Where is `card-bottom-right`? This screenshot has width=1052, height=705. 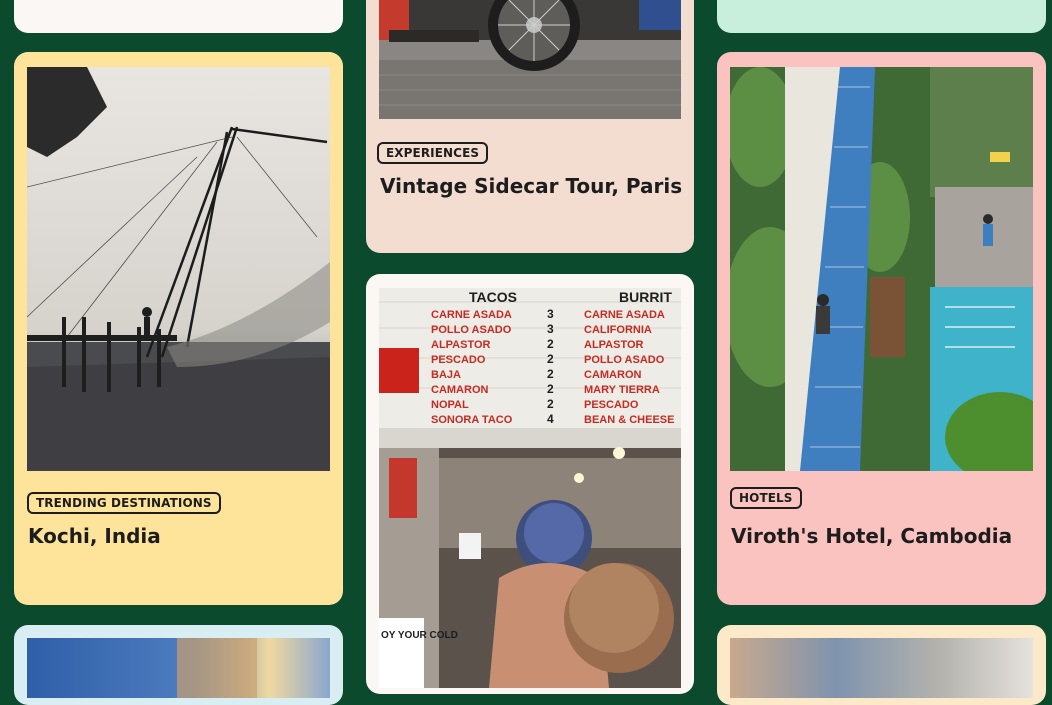
card-bottom-right is located at coordinates (881, 665).